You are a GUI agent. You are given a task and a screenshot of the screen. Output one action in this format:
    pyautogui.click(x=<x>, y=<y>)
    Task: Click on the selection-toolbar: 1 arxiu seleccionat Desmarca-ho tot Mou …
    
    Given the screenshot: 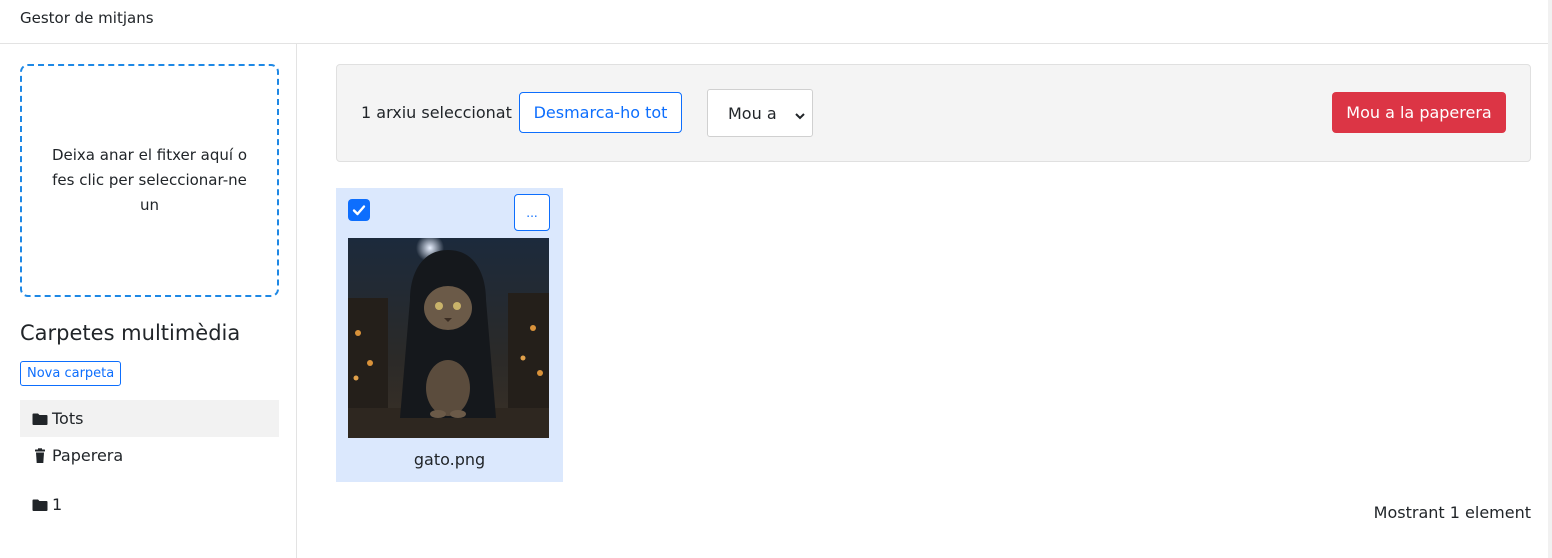 What is the action you would take?
    pyautogui.click(x=933, y=113)
    